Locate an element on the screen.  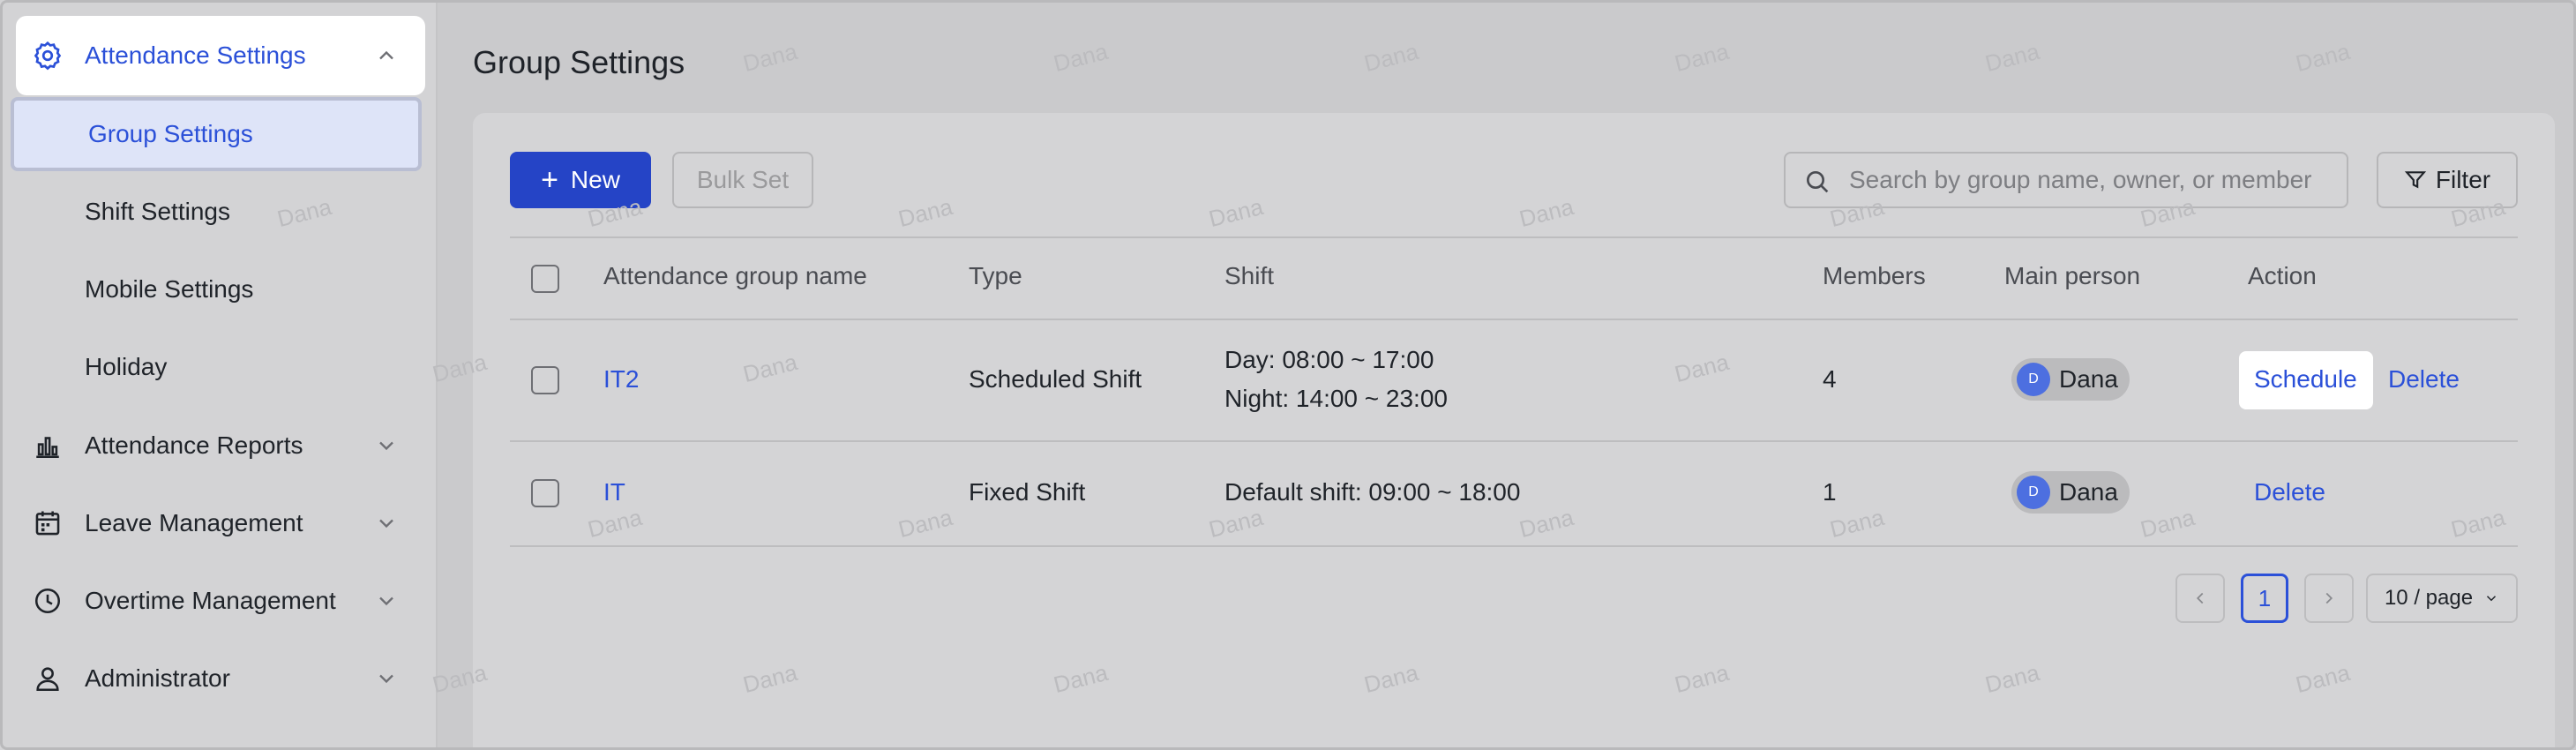
nav-group-settings: Group Settings is located at coordinates (217, 134).